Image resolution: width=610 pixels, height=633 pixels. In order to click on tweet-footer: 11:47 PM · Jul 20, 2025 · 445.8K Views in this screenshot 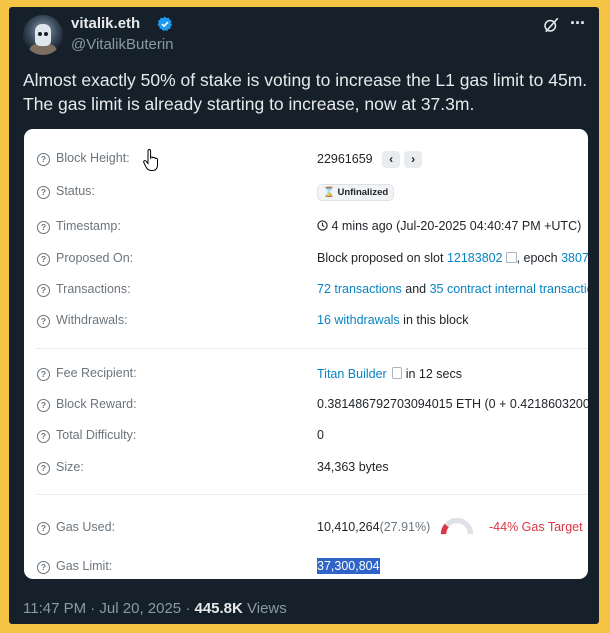, I will do `click(155, 608)`.